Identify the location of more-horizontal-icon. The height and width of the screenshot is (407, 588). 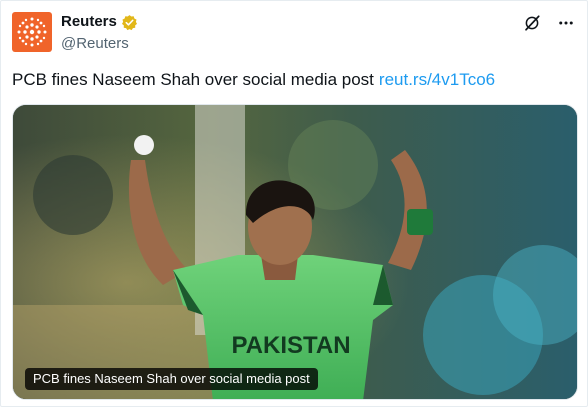
(566, 23).